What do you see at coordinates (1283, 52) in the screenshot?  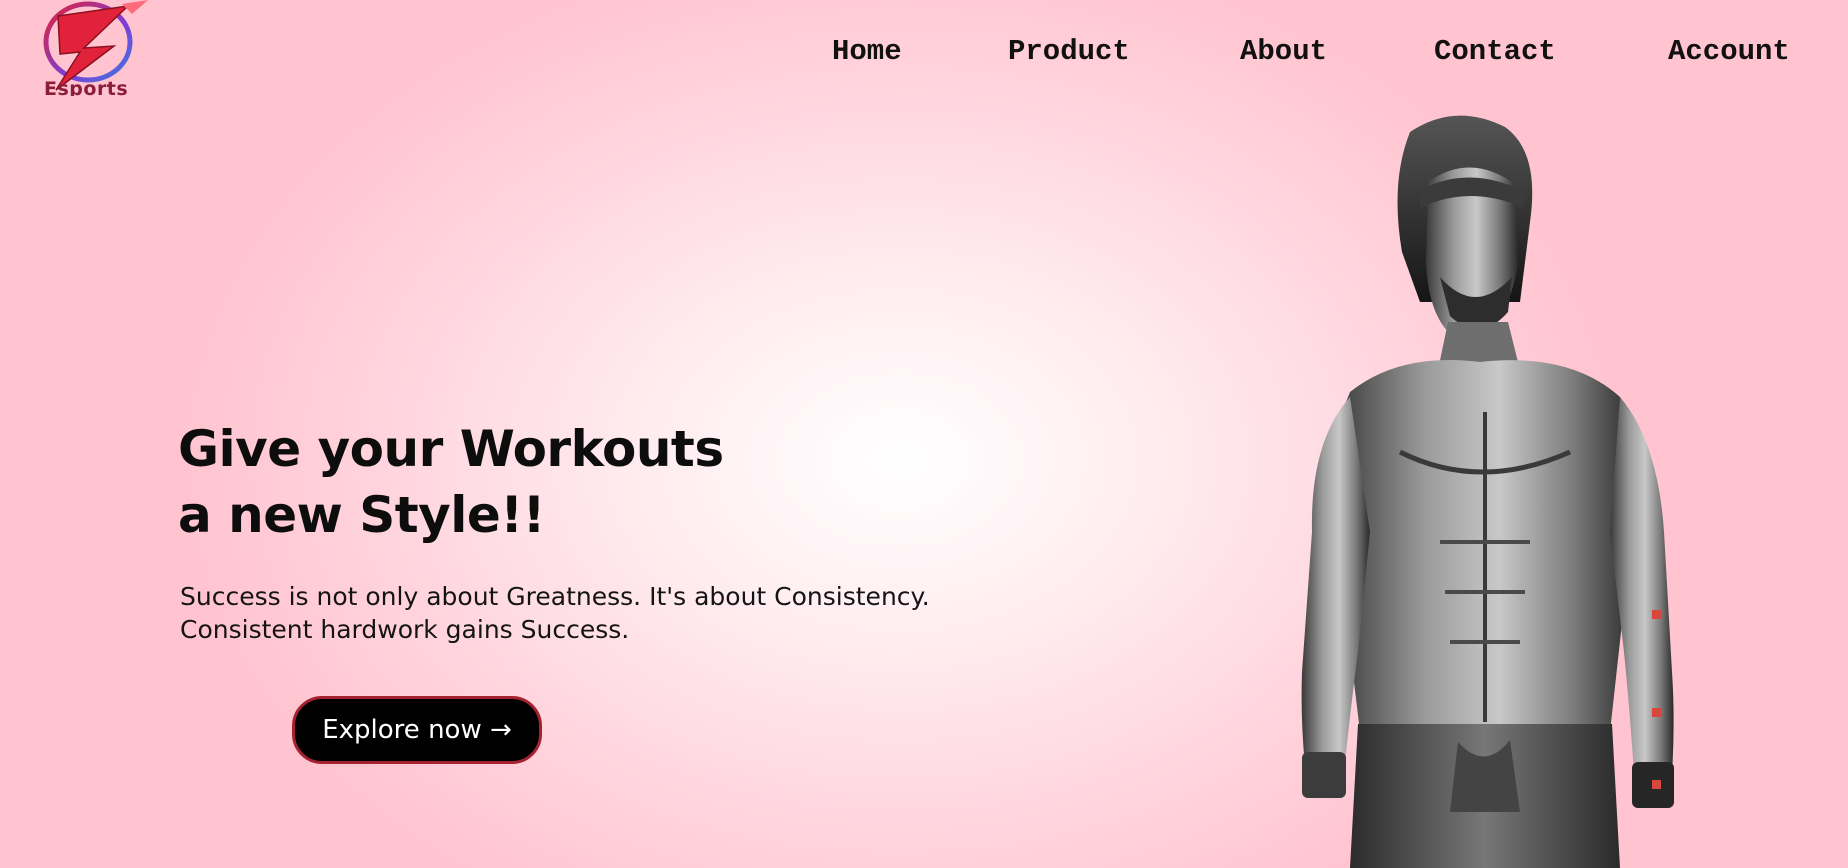 I see `nav-about: About` at bounding box center [1283, 52].